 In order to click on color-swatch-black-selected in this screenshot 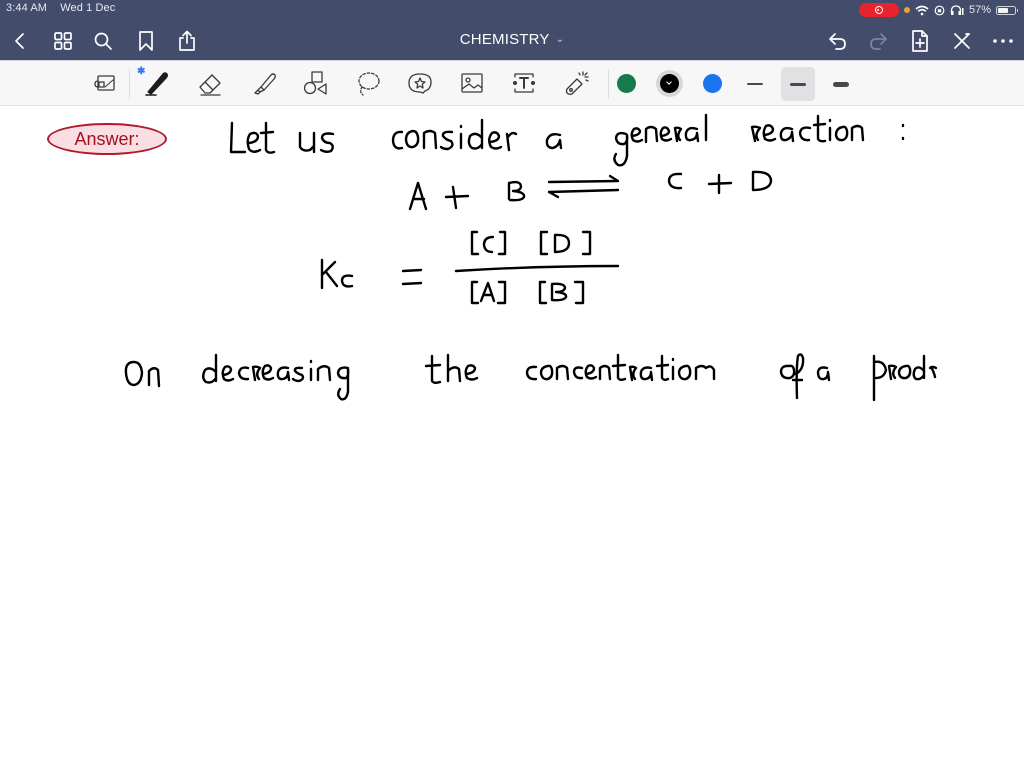, I will do `click(669, 83)`.